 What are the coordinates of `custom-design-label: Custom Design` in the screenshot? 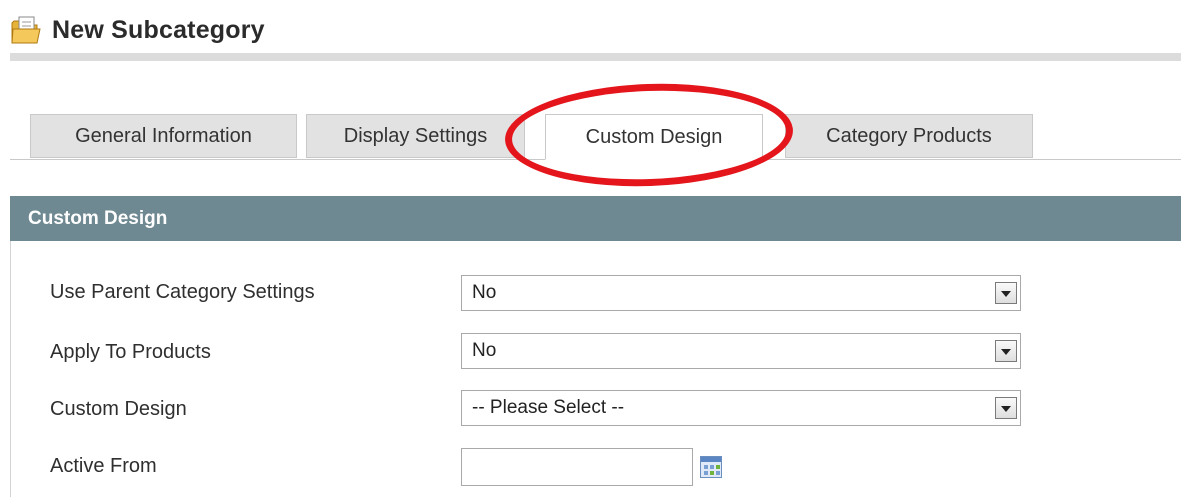 It's located at (118, 409).